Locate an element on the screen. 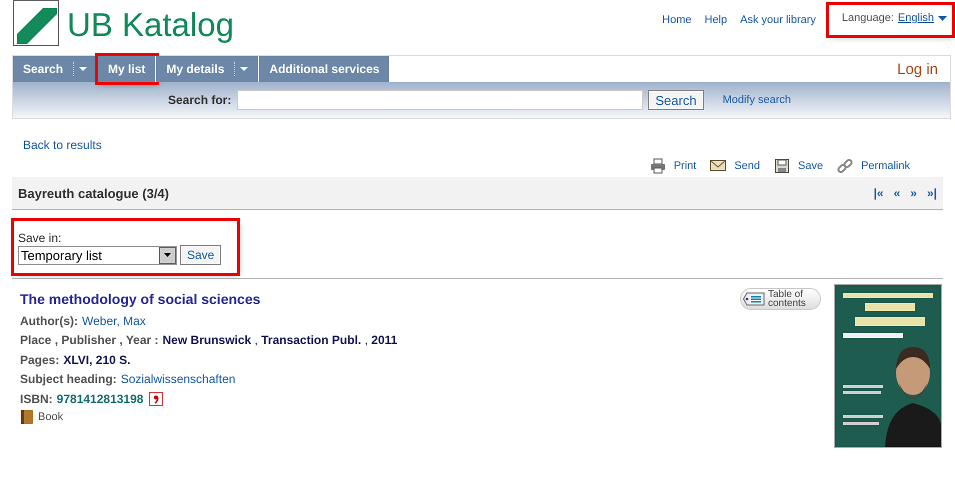 This screenshot has height=492, width=955. isbn-value: 9781412813198 is located at coordinates (100, 399).